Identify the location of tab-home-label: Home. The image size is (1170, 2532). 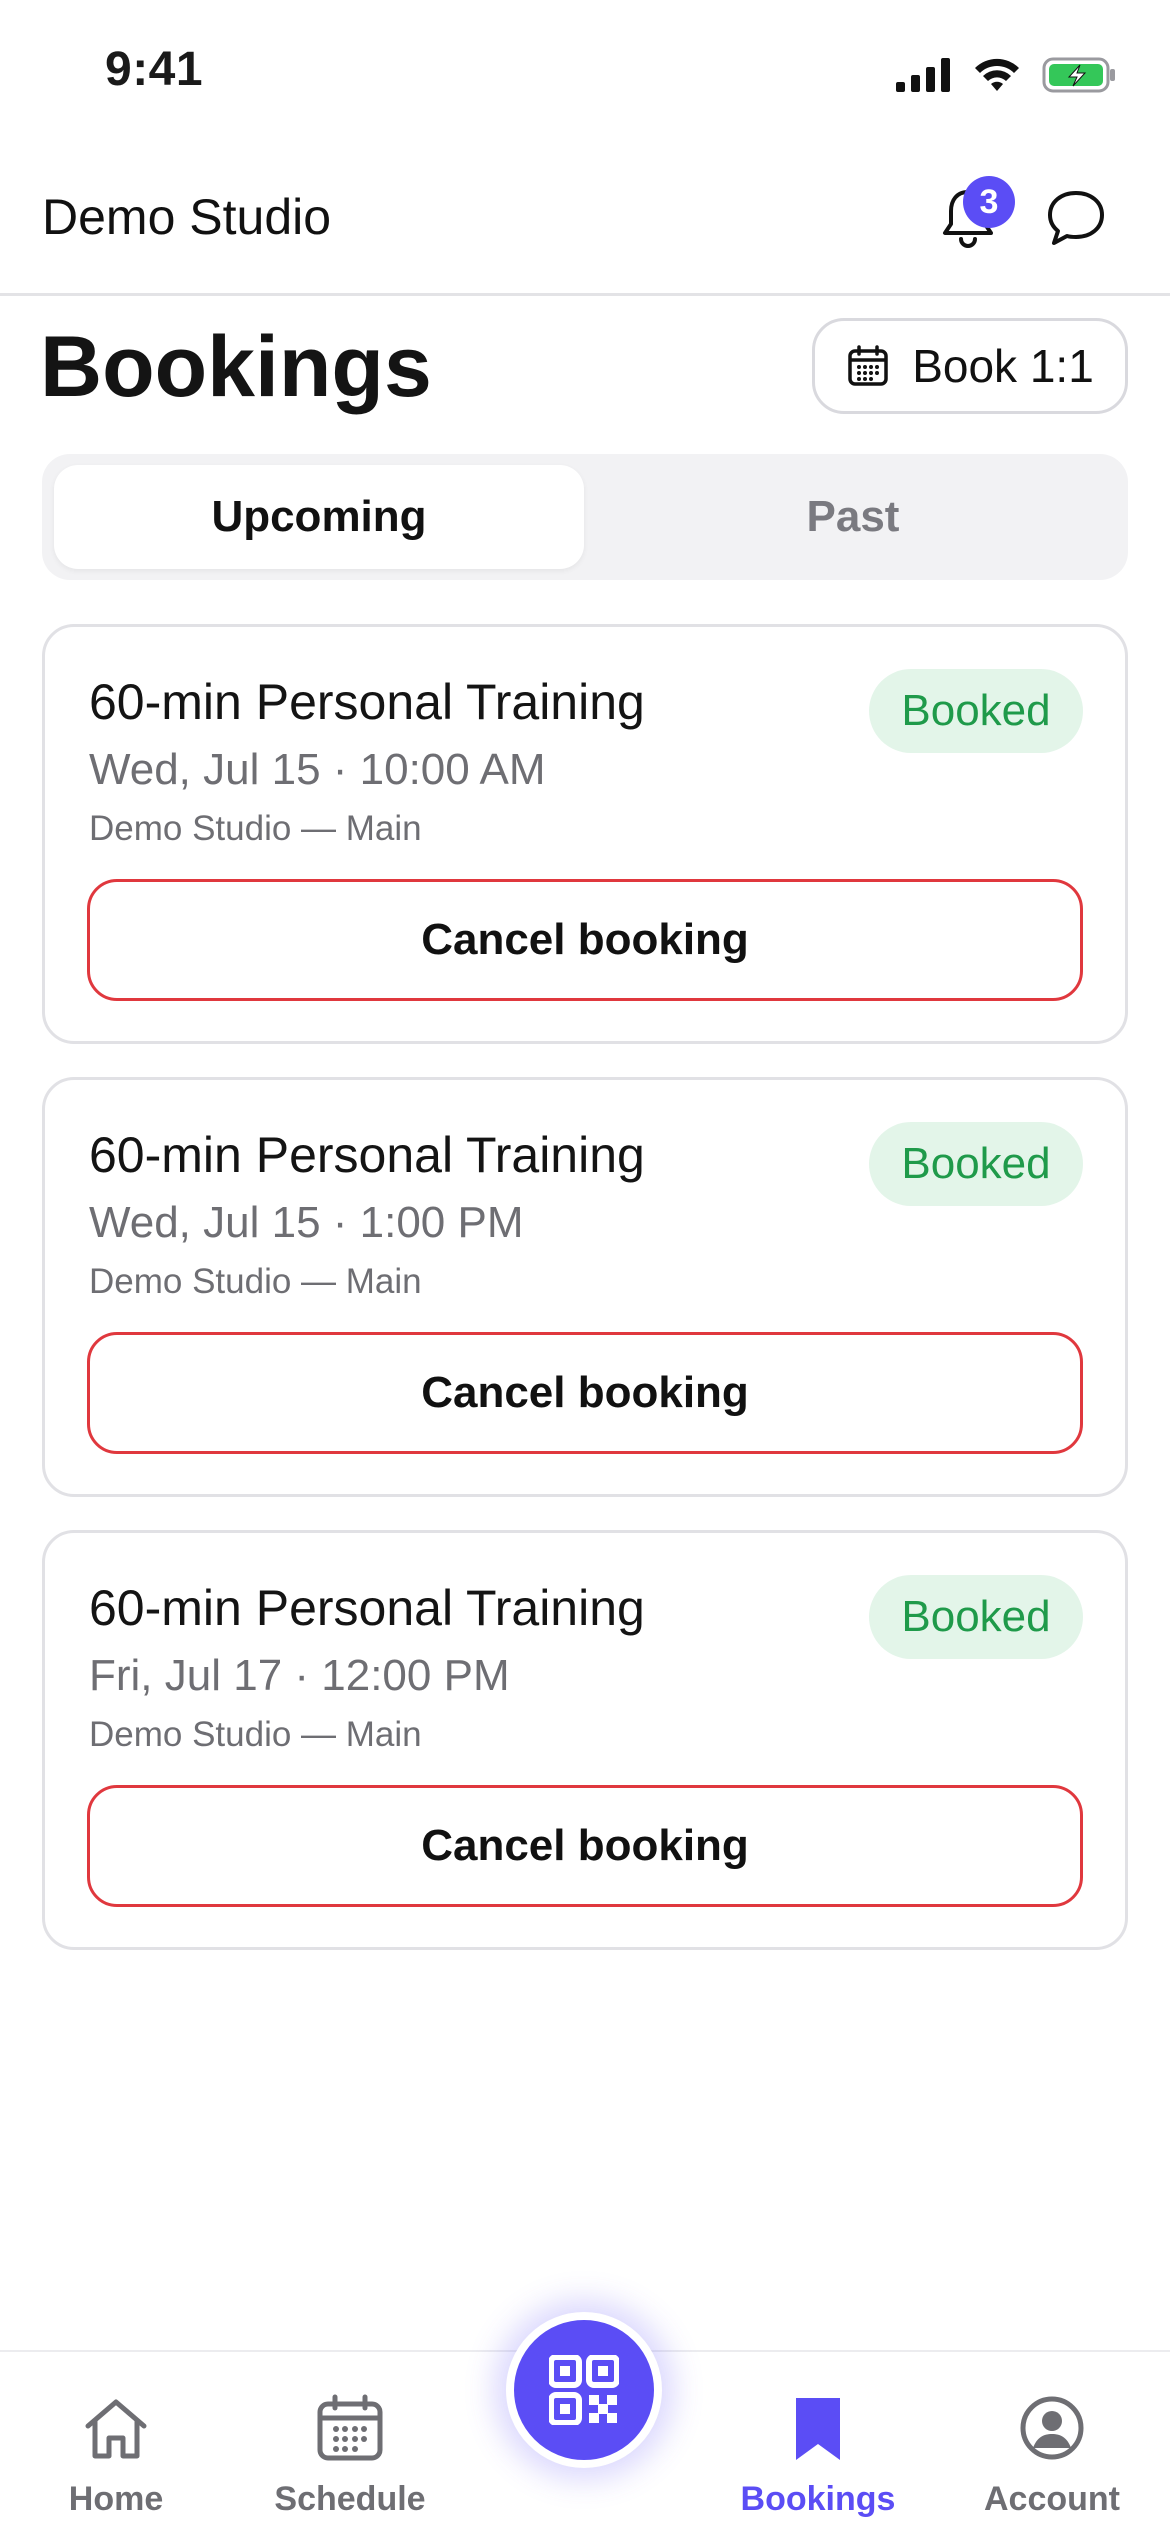
(116, 2499).